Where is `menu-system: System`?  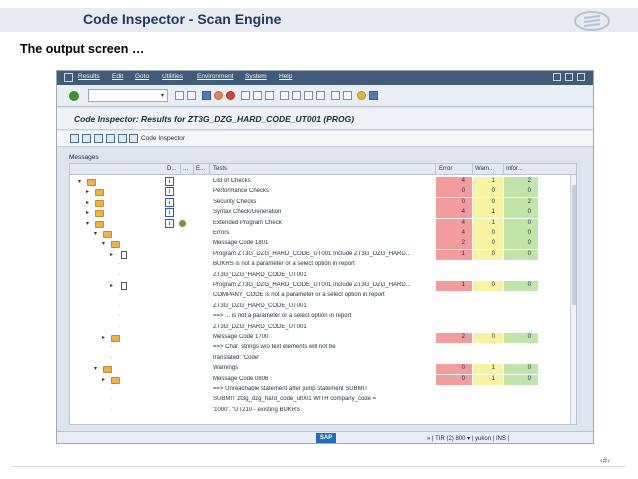
menu-system: System is located at coordinates (256, 76).